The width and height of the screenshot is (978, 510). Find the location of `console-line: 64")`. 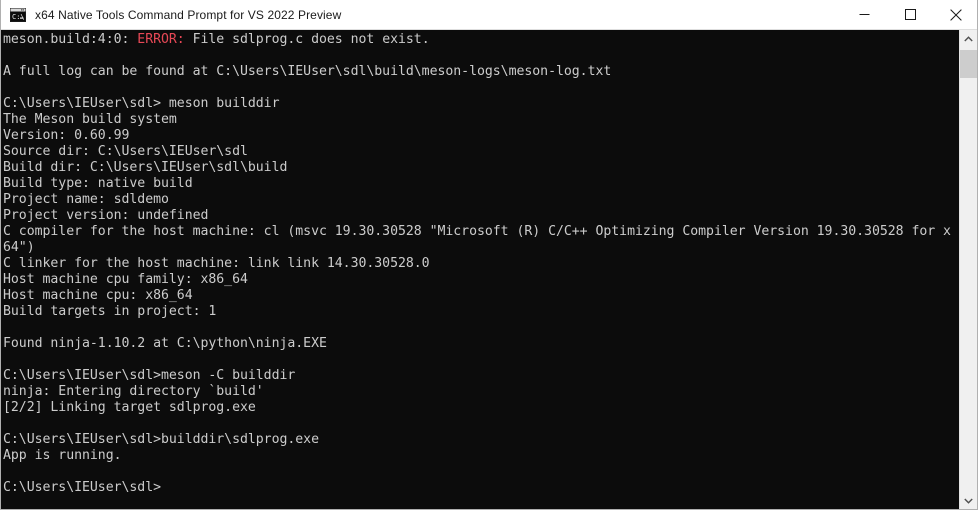

console-line: 64") is located at coordinates (482, 248).